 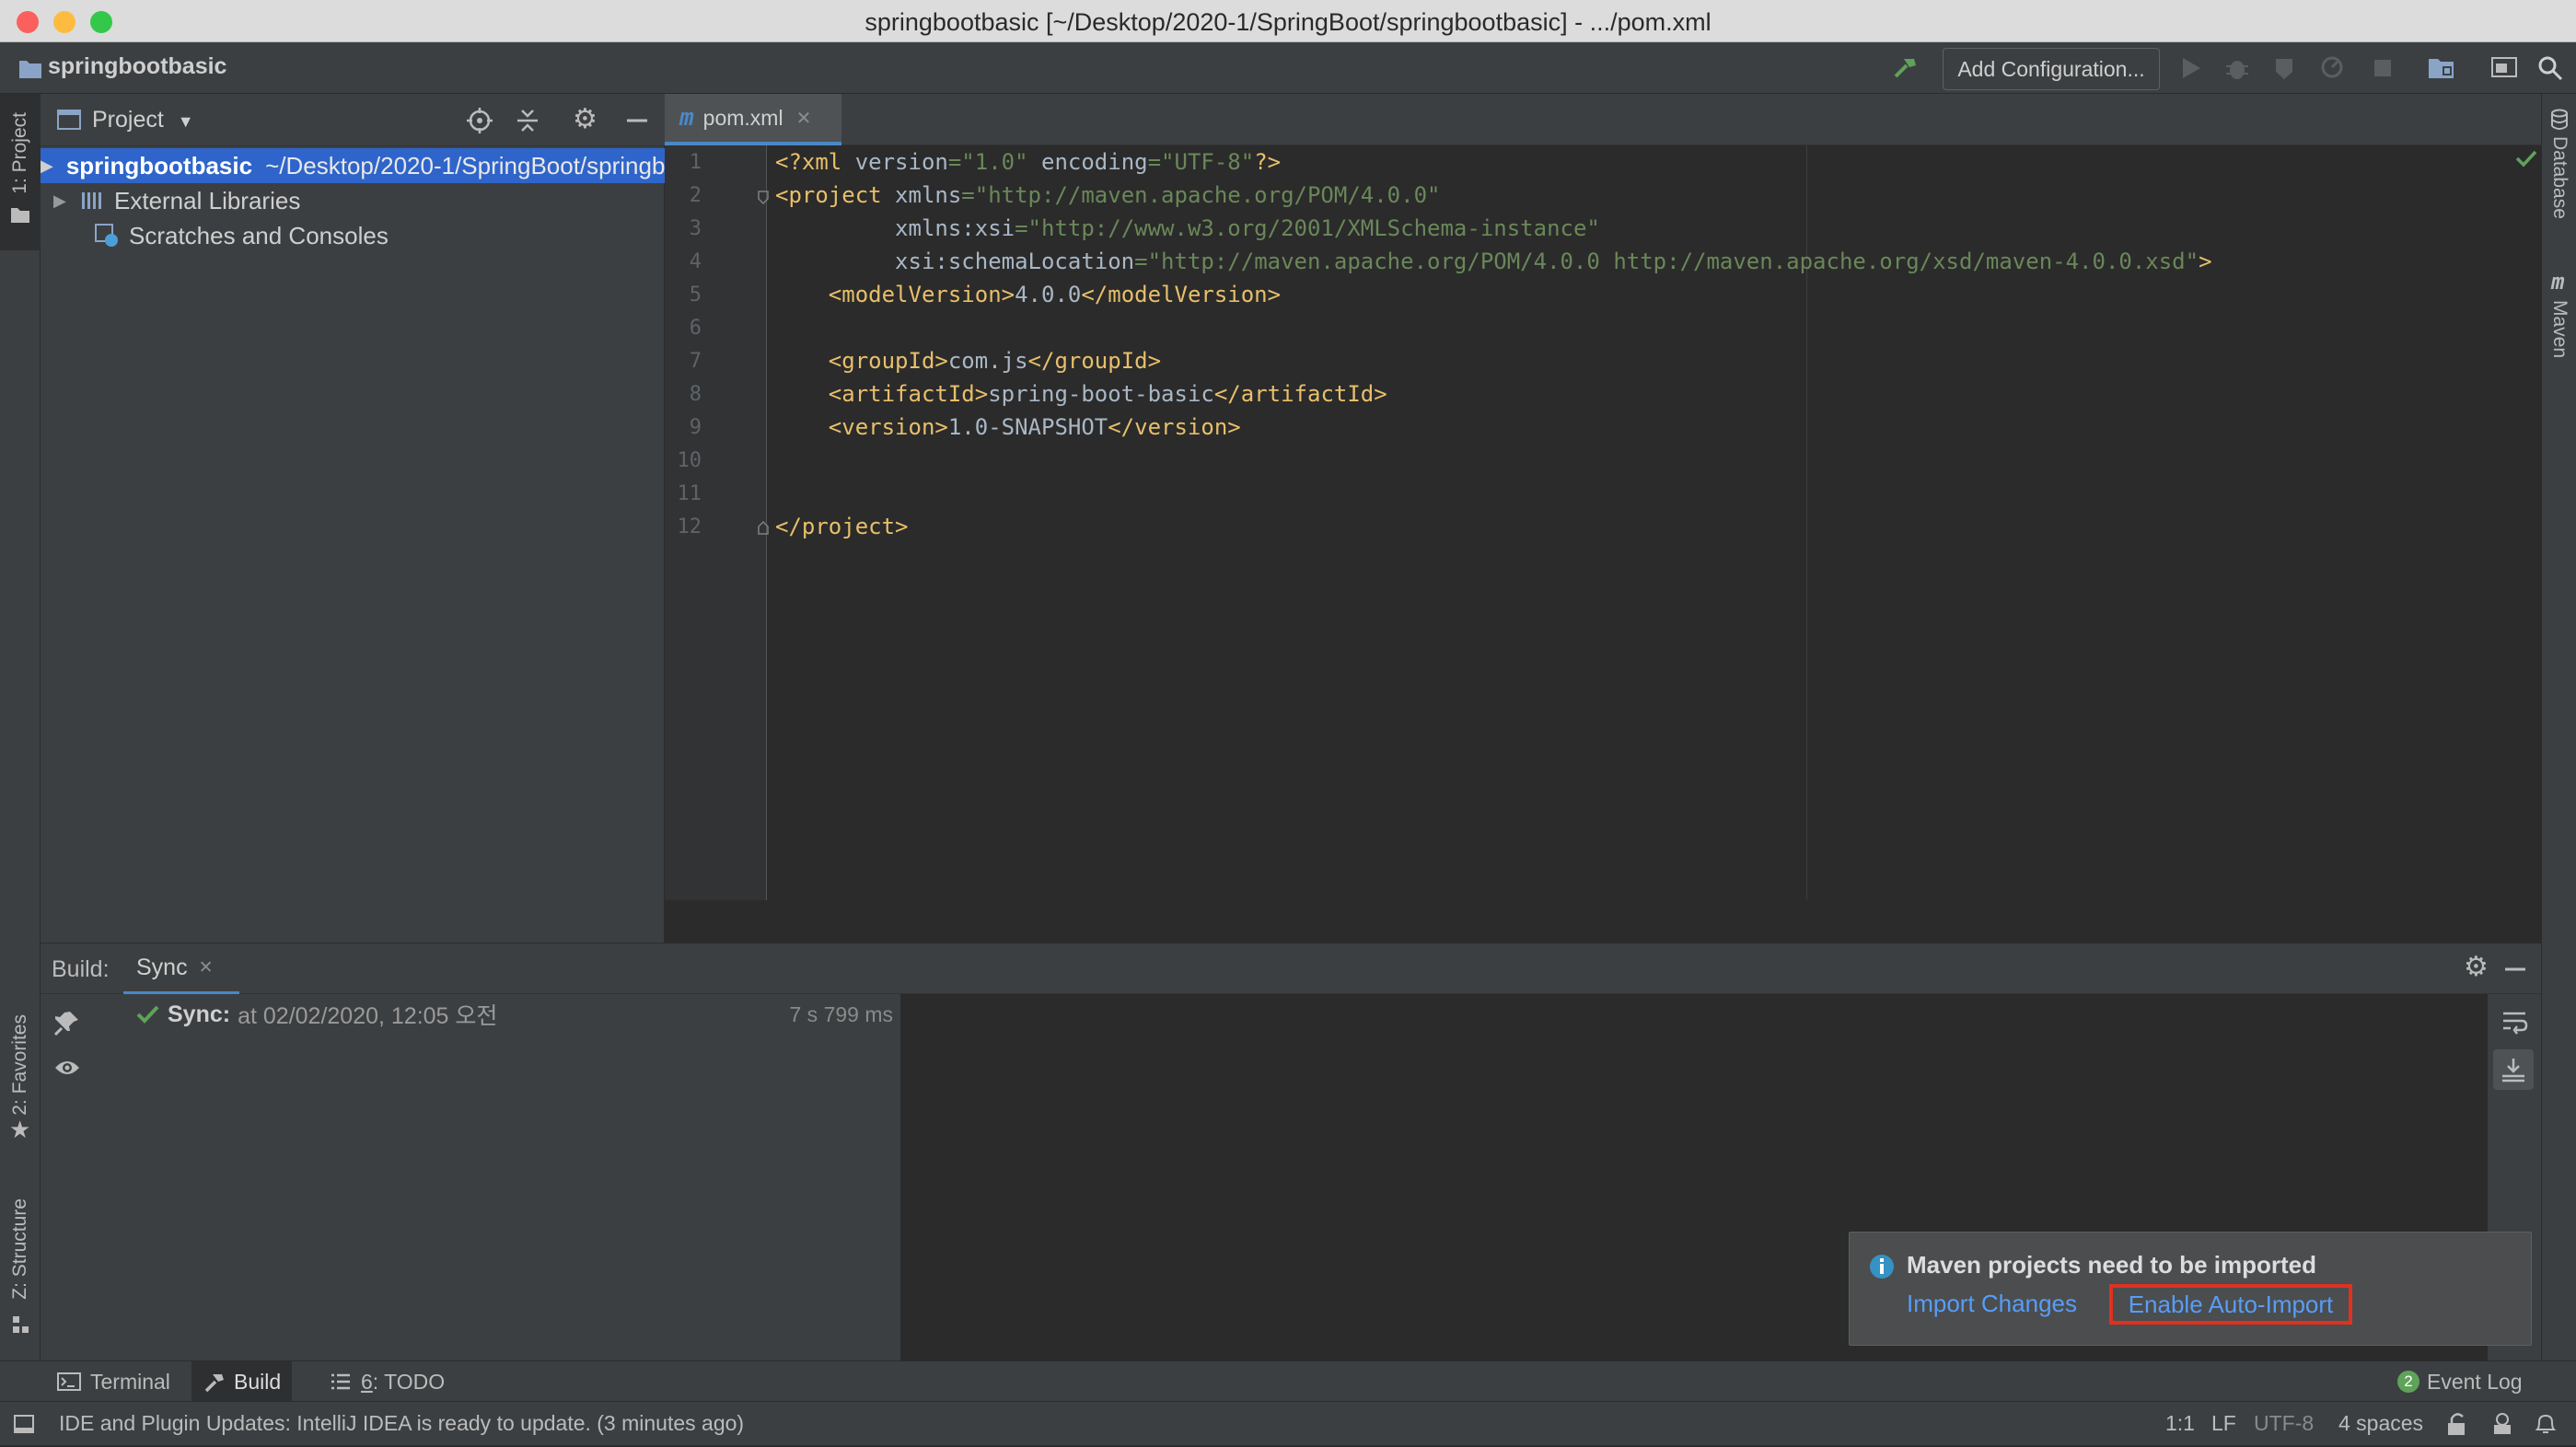 What do you see at coordinates (2441, 68) in the screenshot?
I see `project-structure-icon` at bounding box center [2441, 68].